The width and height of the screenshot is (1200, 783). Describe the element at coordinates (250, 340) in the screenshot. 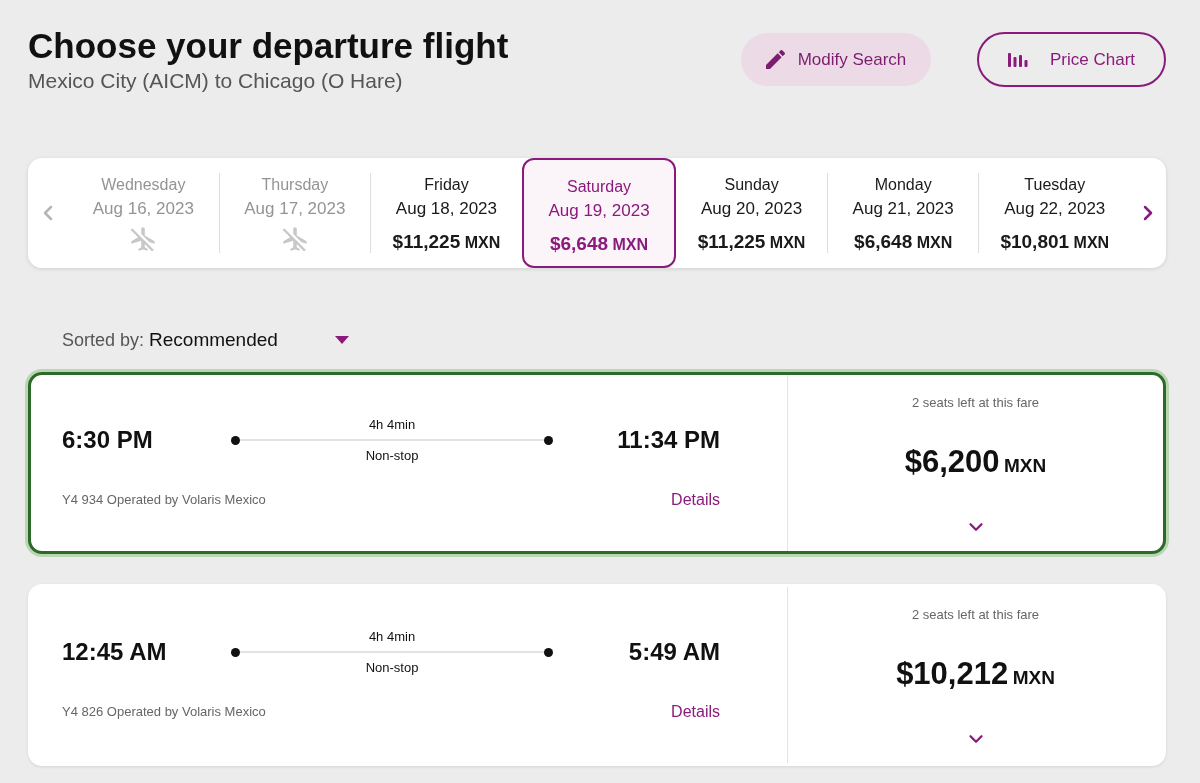

I see `sort-dropdown: Recommended` at that location.